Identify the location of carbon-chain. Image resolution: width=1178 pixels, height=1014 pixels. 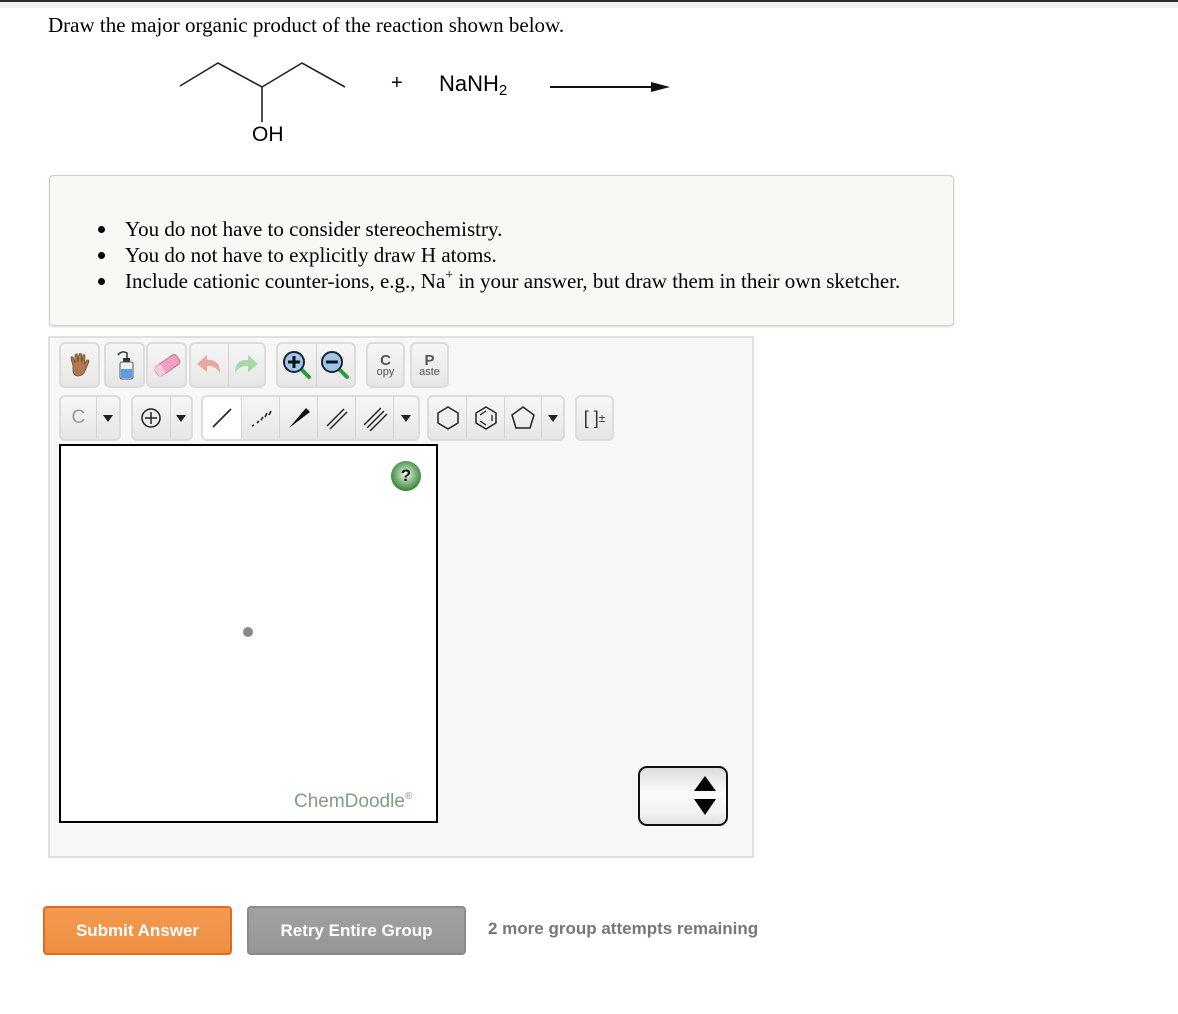
(262, 75).